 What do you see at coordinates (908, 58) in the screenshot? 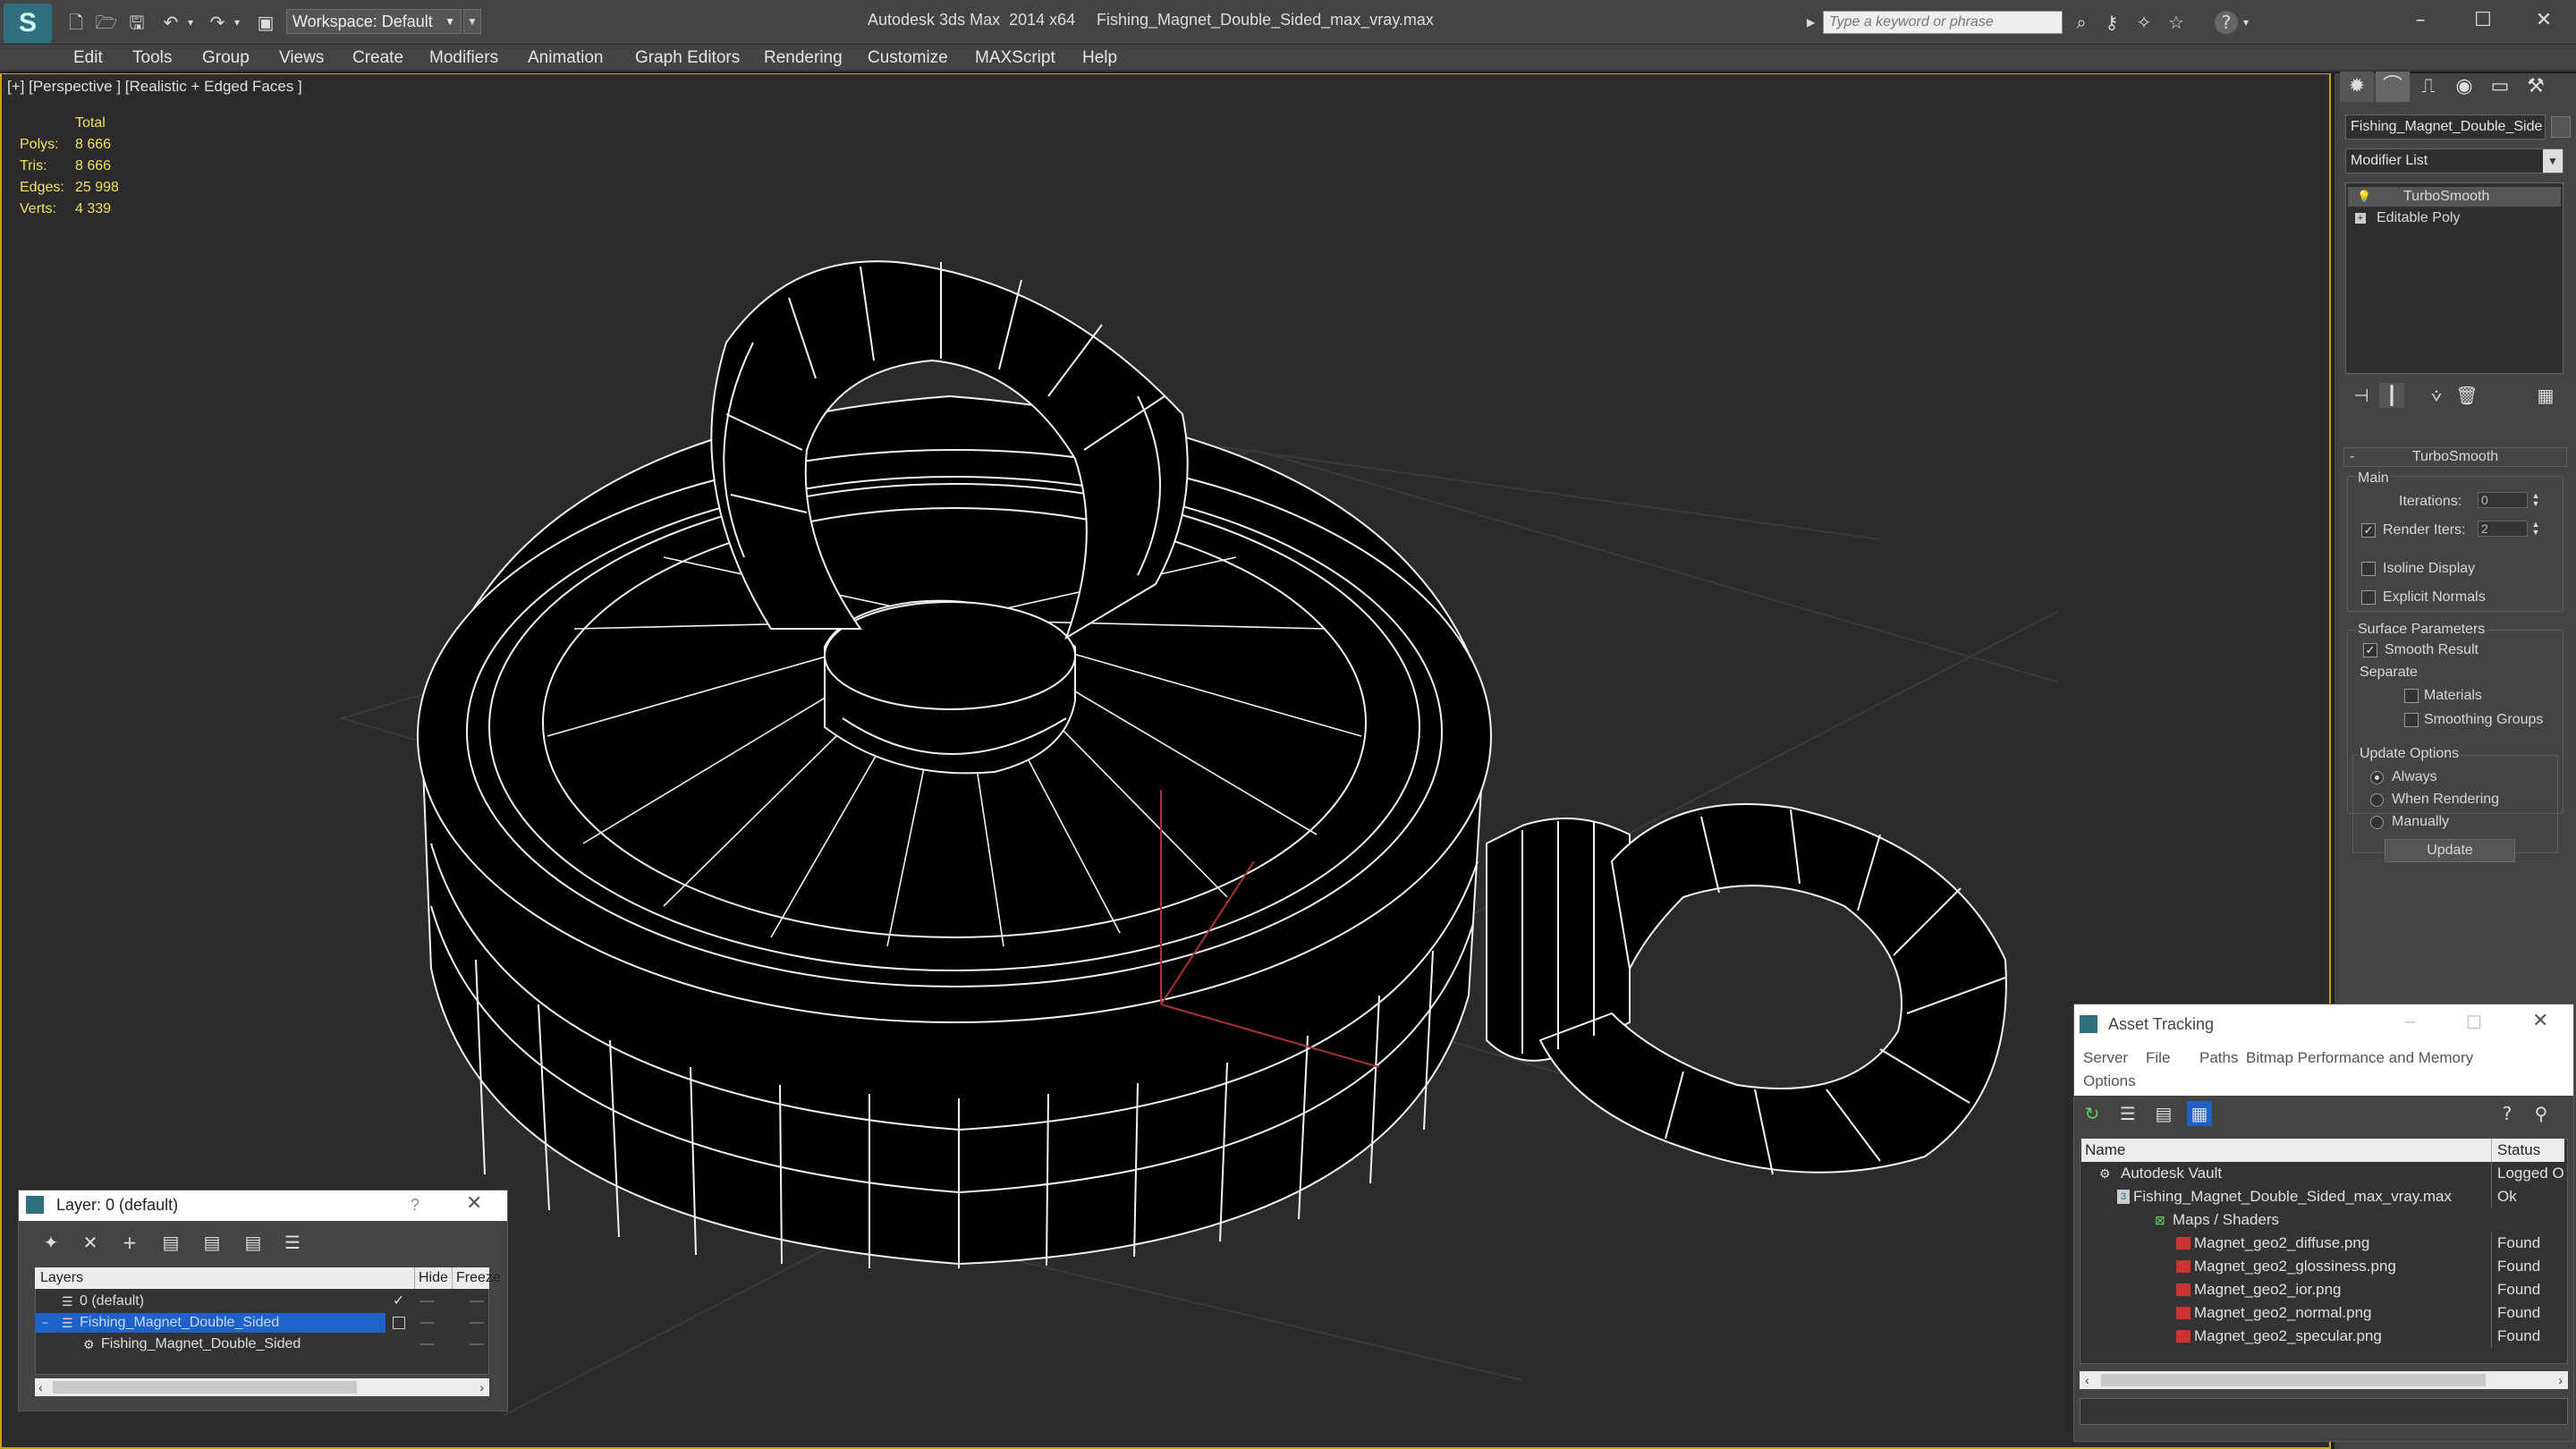
I see `menu-customize: Customize` at bounding box center [908, 58].